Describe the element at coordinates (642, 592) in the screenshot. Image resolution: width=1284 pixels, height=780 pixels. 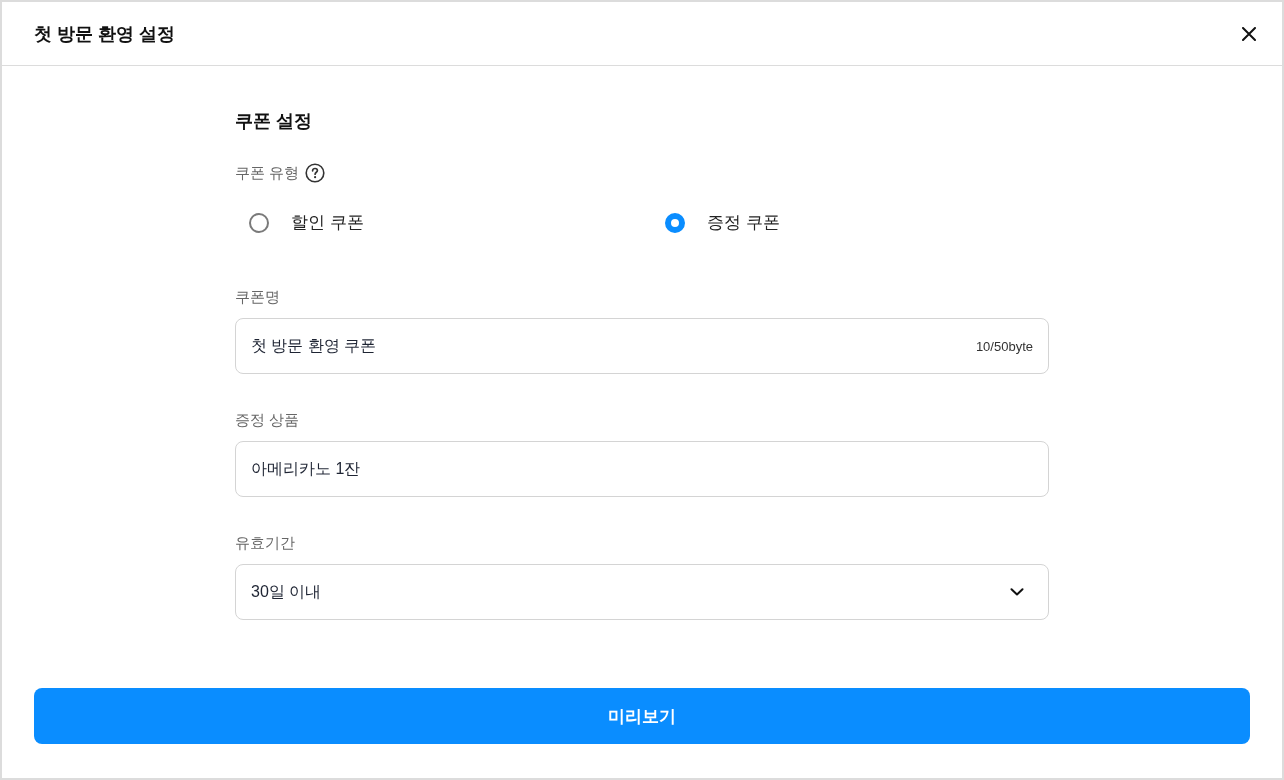
I see `select-field: 30일 이내` at that location.